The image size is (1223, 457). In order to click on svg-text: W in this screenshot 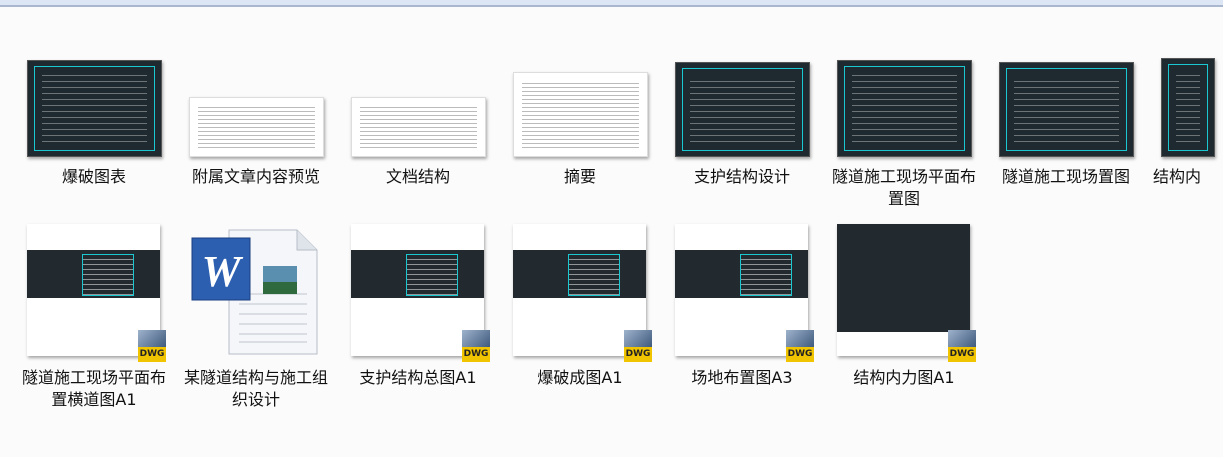, I will do `click(222, 271)`.